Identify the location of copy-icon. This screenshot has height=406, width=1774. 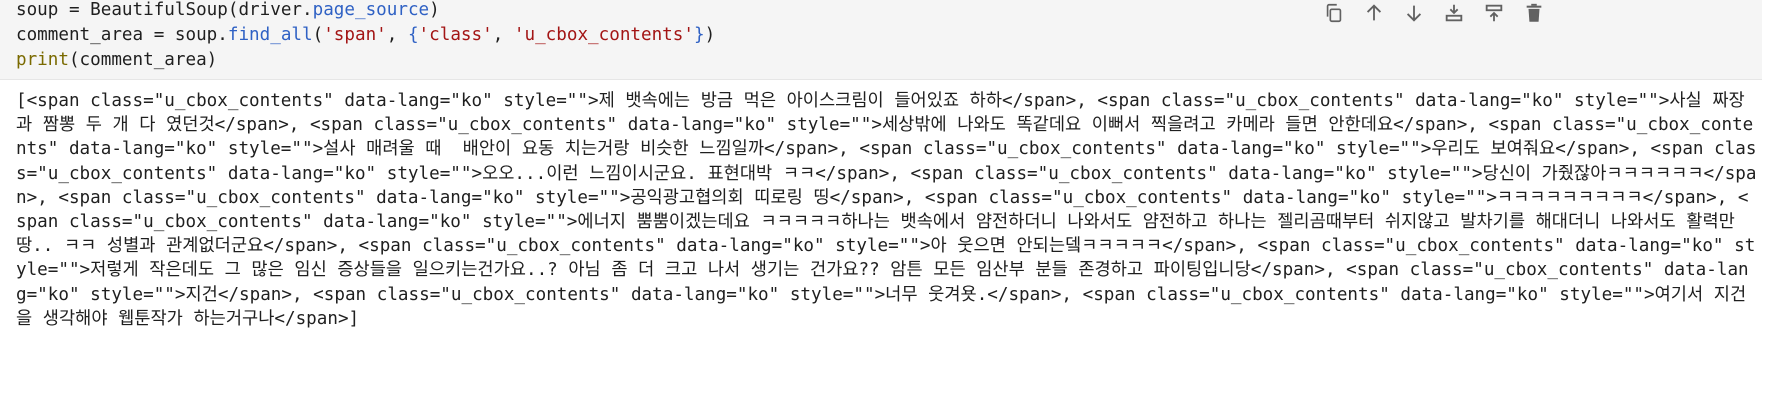
(1334, 13).